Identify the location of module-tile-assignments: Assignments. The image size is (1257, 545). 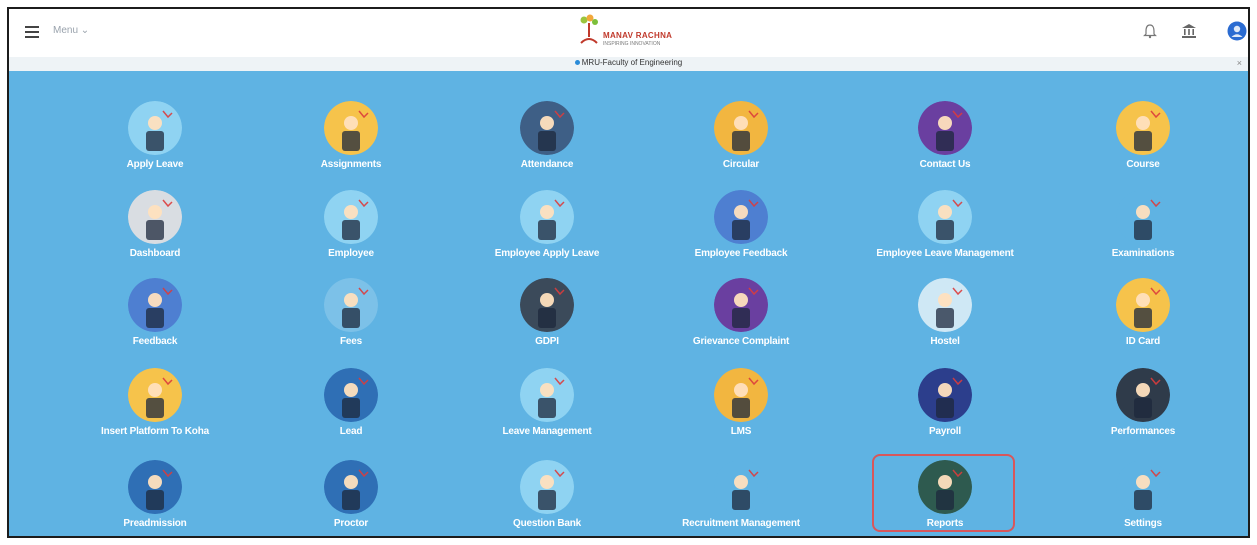
(351, 145).